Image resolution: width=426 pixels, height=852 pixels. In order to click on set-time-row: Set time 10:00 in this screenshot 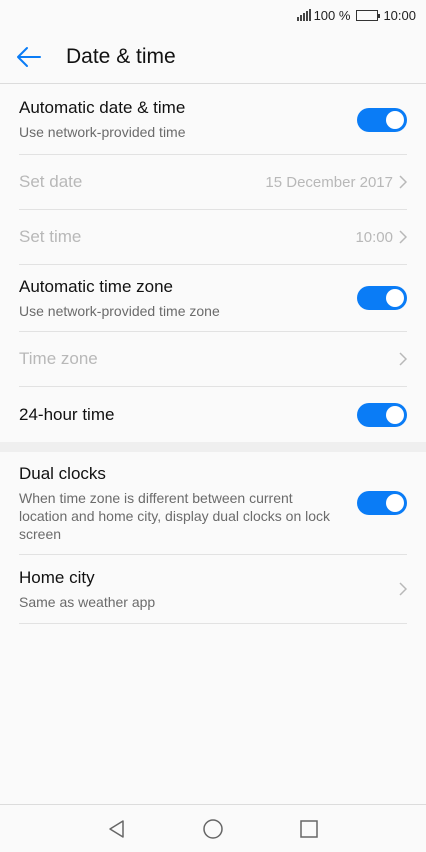, I will do `click(213, 237)`.